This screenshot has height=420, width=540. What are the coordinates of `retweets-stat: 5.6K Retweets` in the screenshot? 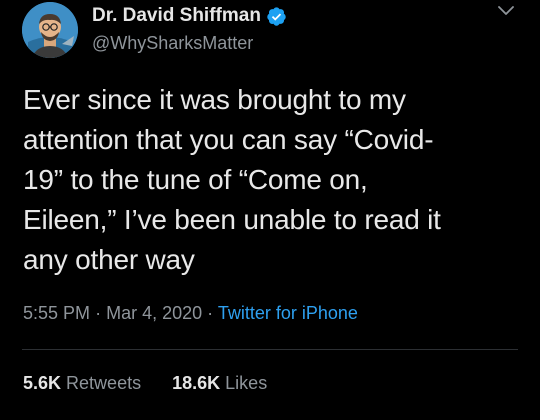 It's located at (82, 383).